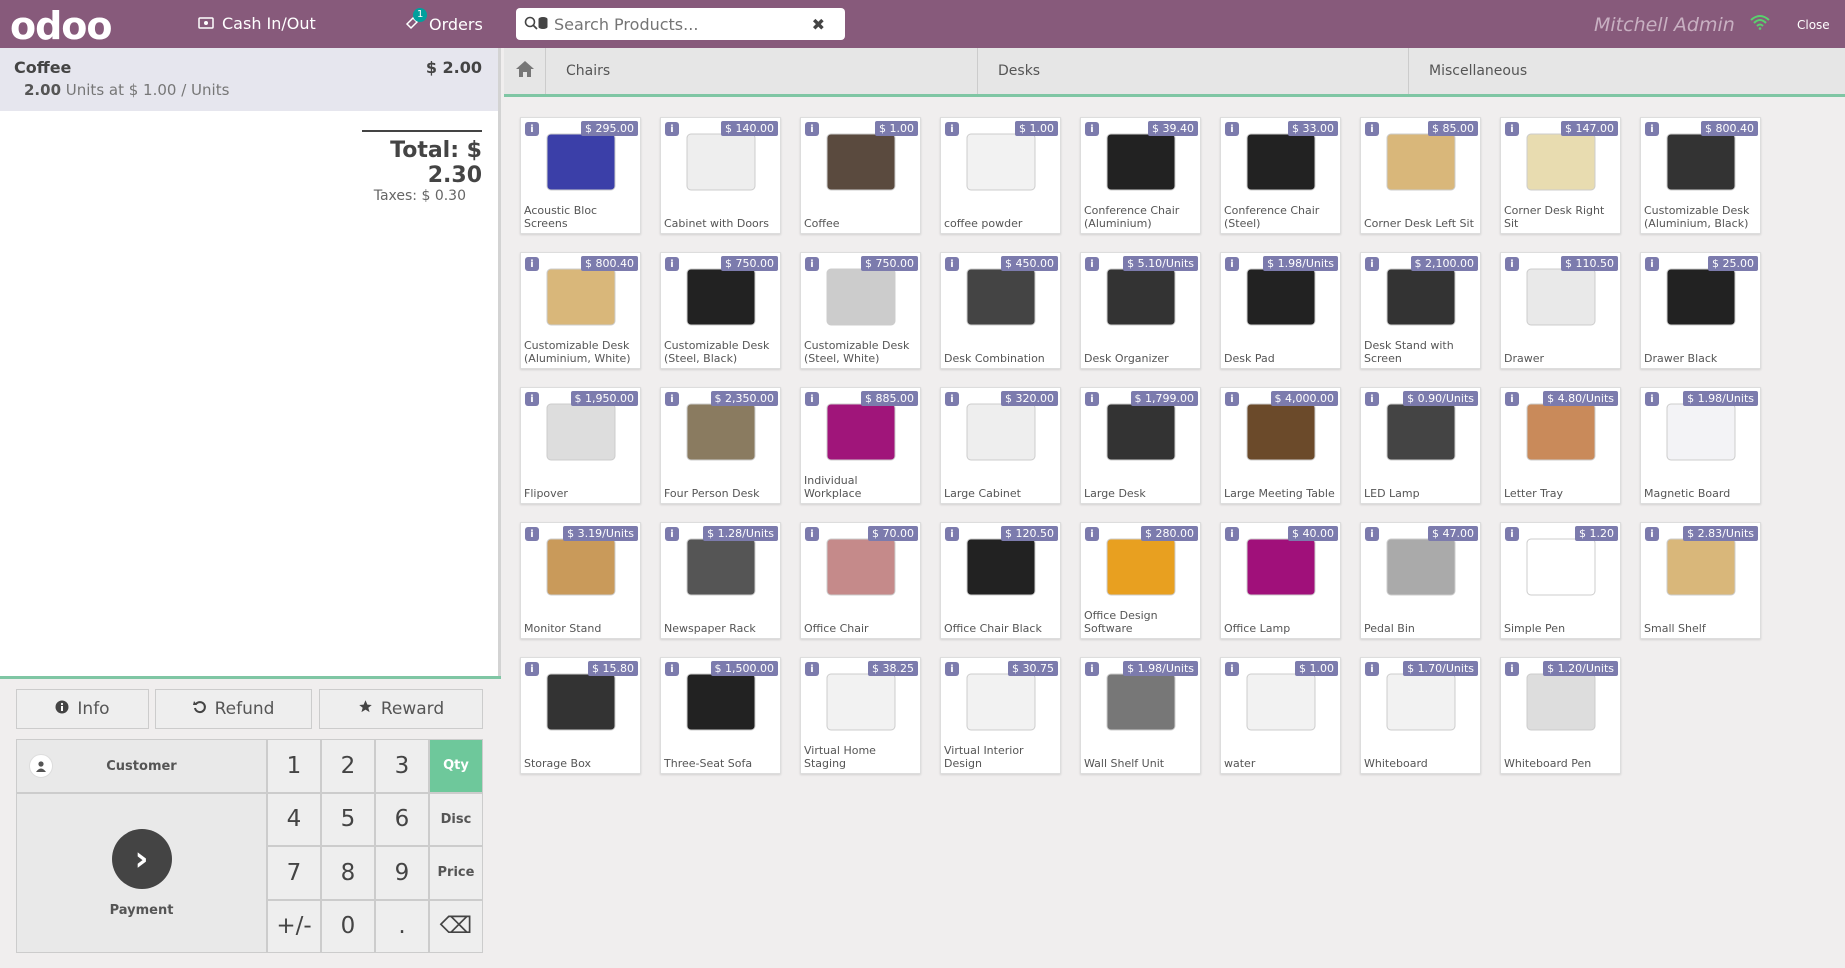 This screenshot has width=1845, height=968. Describe the element at coordinates (1627, 71) in the screenshot. I see `category-miscellaneous: Miscellaneous` at that location.